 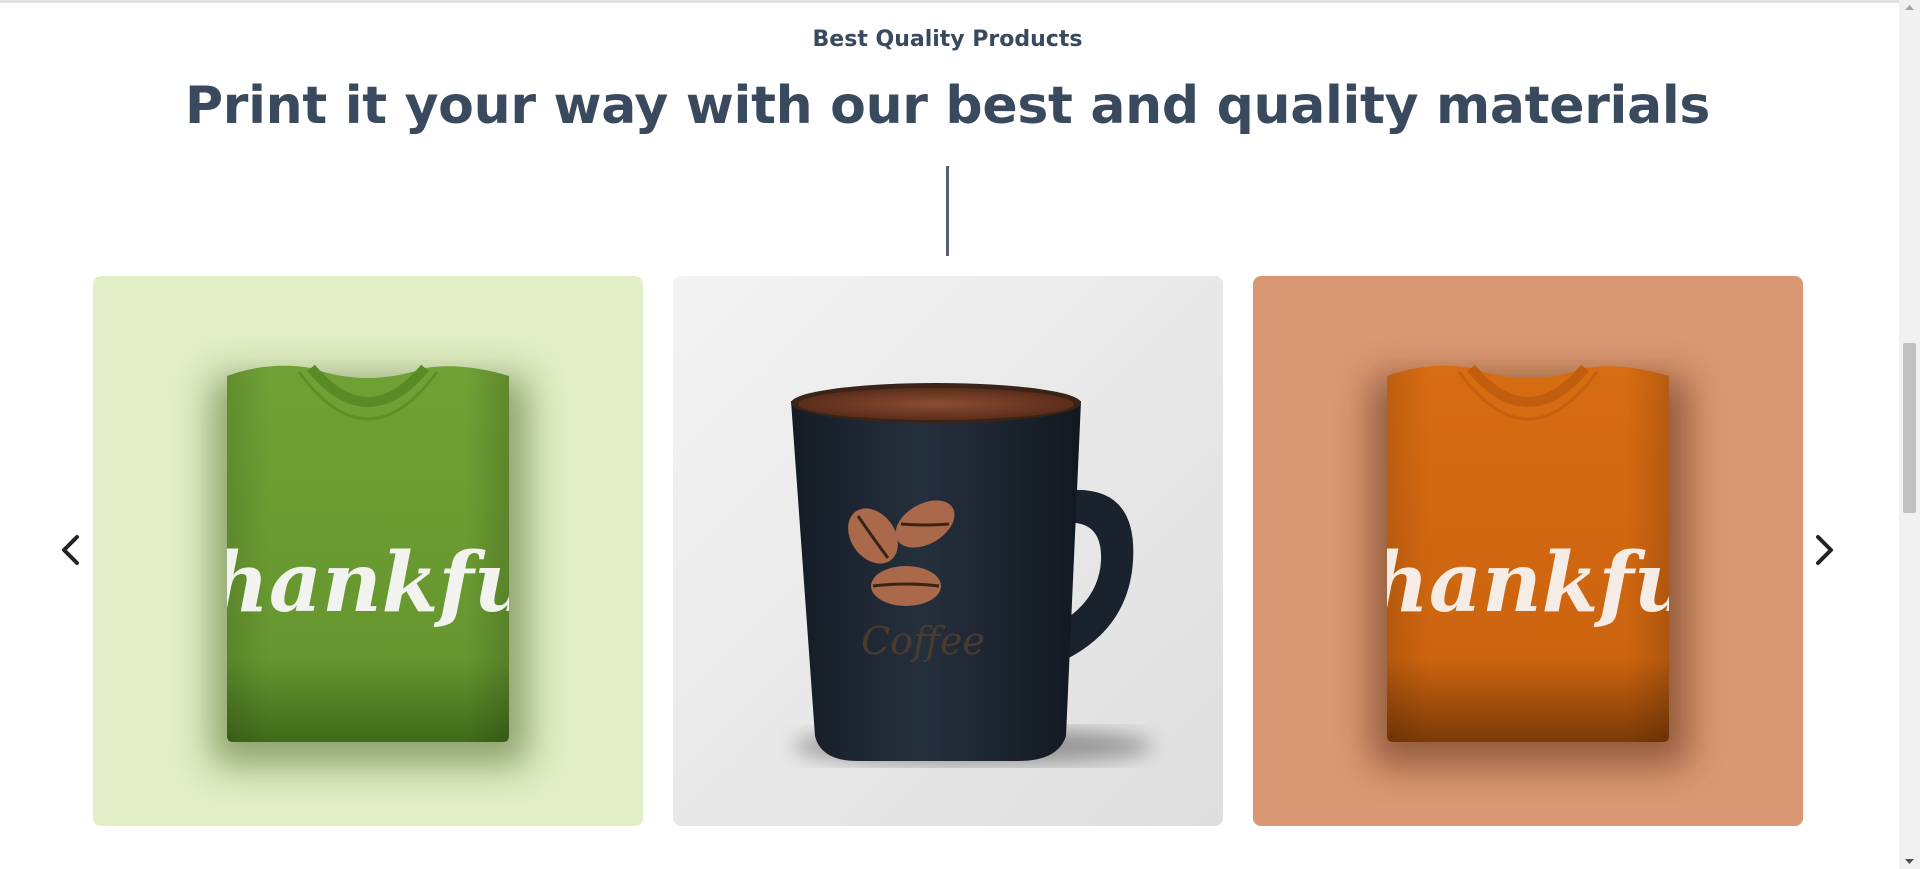 I want to click on chevron-left-icon, so click(x=70, y=550).